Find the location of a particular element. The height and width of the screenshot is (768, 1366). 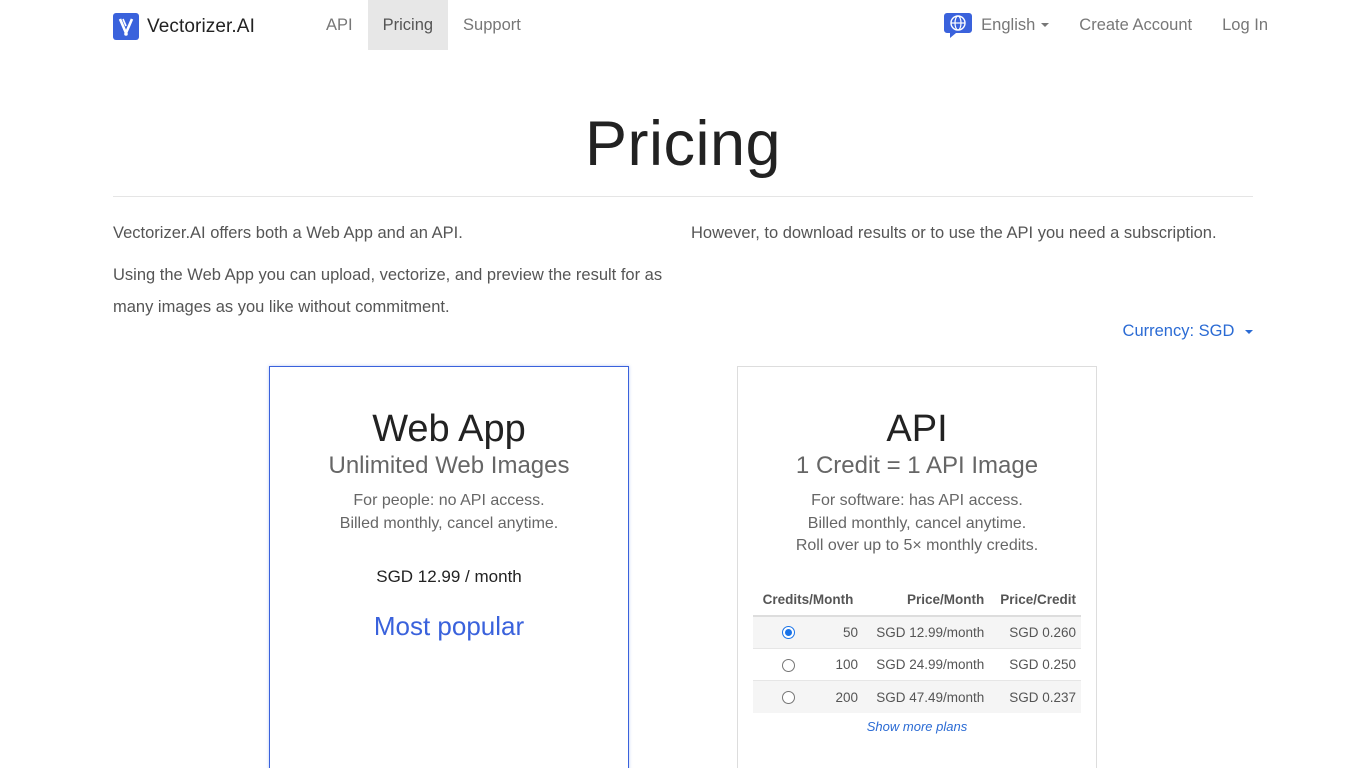

secondary-nav: English Create Account Log In is located at coordinates (1098, 25).